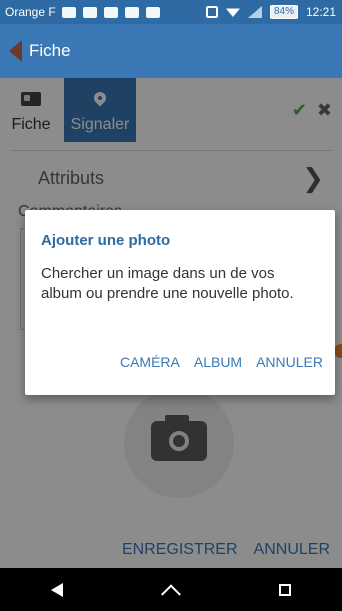  Describe the element at coordinates (289, 362) in the screenshot. I see `dialog-cancel-button: ANNULER` at that location.